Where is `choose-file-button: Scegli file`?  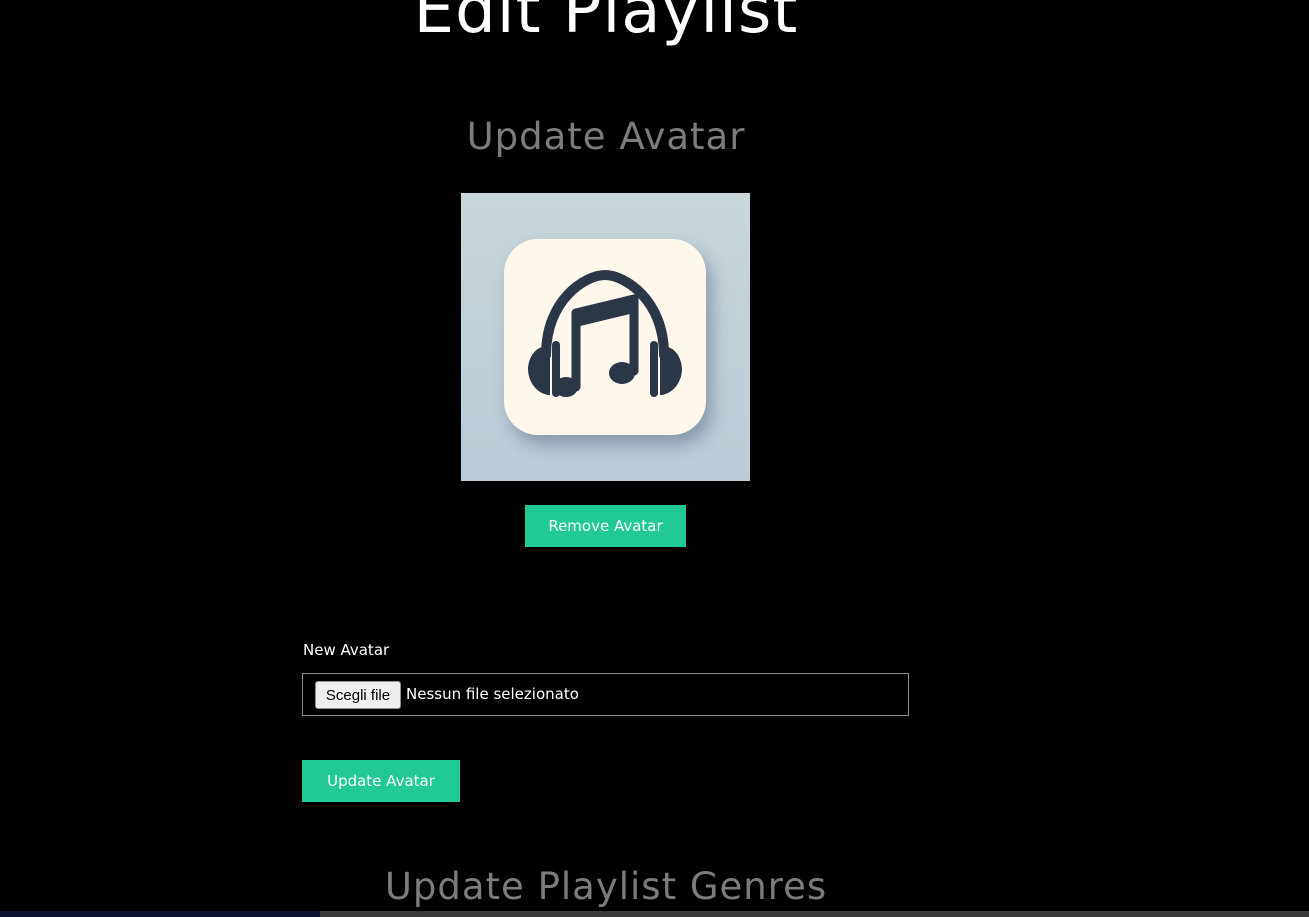
choose-file-button: Scegli file is located at coordinates (358, 695).